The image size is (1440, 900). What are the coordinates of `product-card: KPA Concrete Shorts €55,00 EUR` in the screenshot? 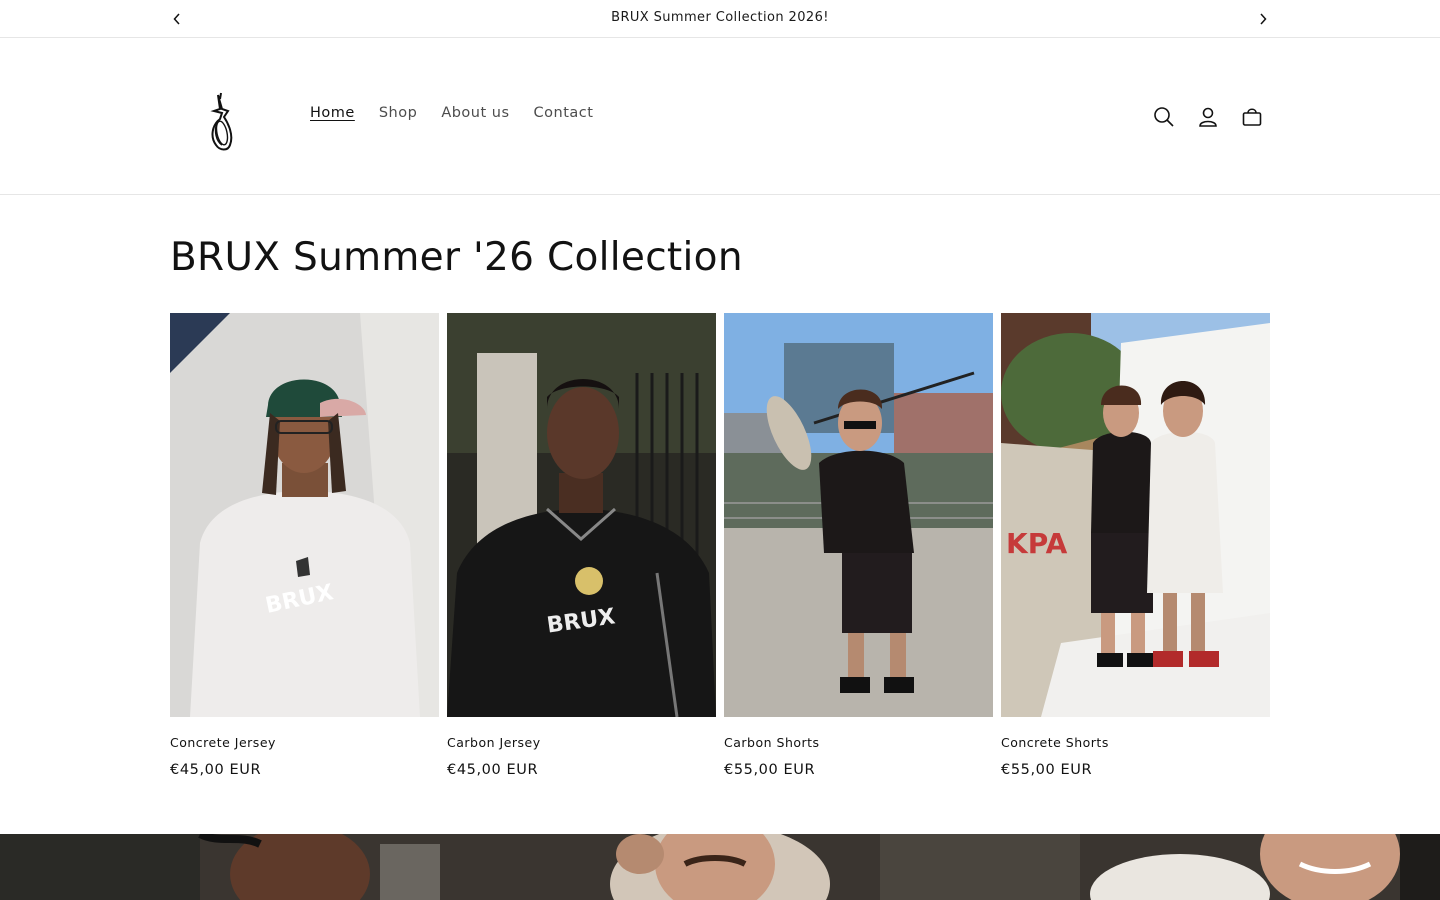 It's located at (1135, 546).